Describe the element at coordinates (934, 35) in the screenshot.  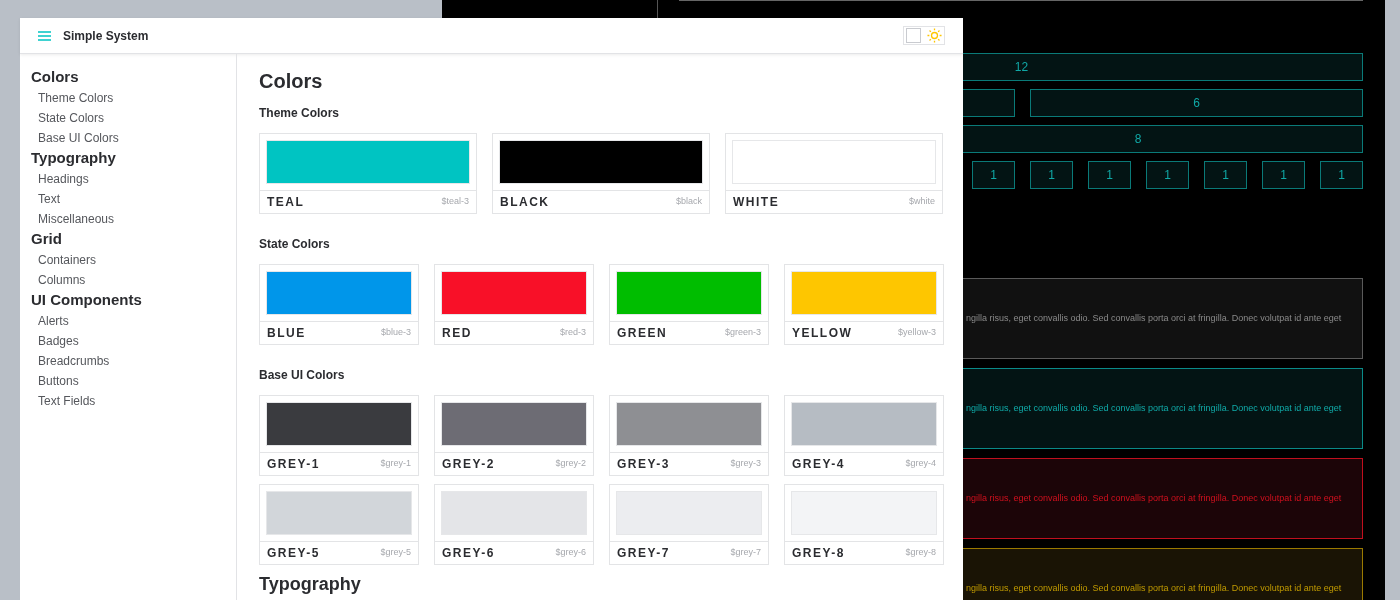
I see `sun-icon` at that location.